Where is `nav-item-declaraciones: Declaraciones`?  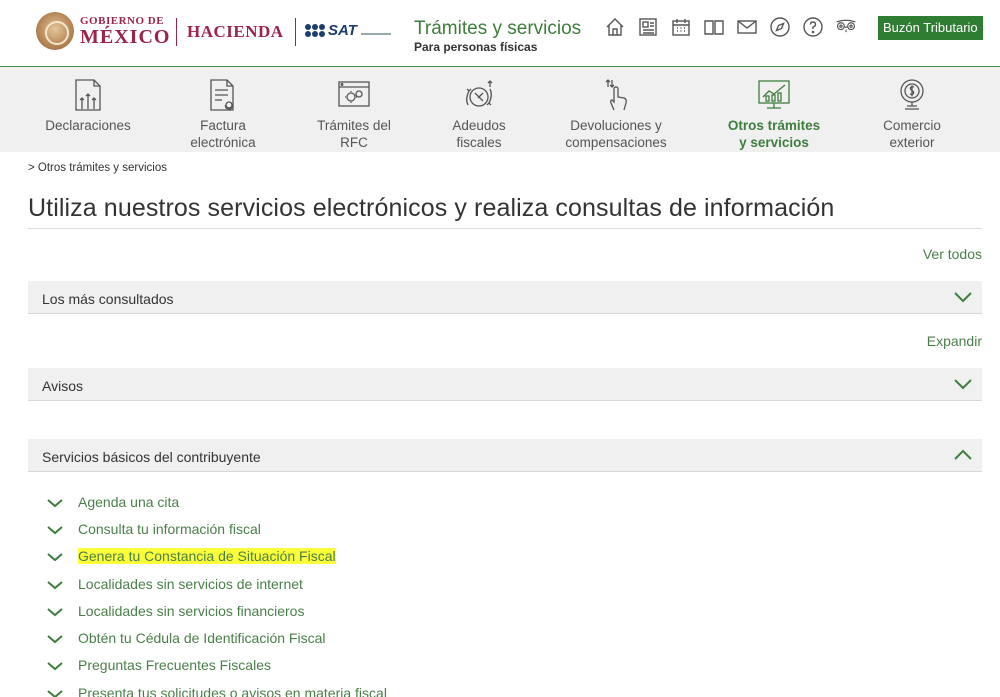
nav-item-declaraciones: Declaraciones is located at coordinates (88, 104).